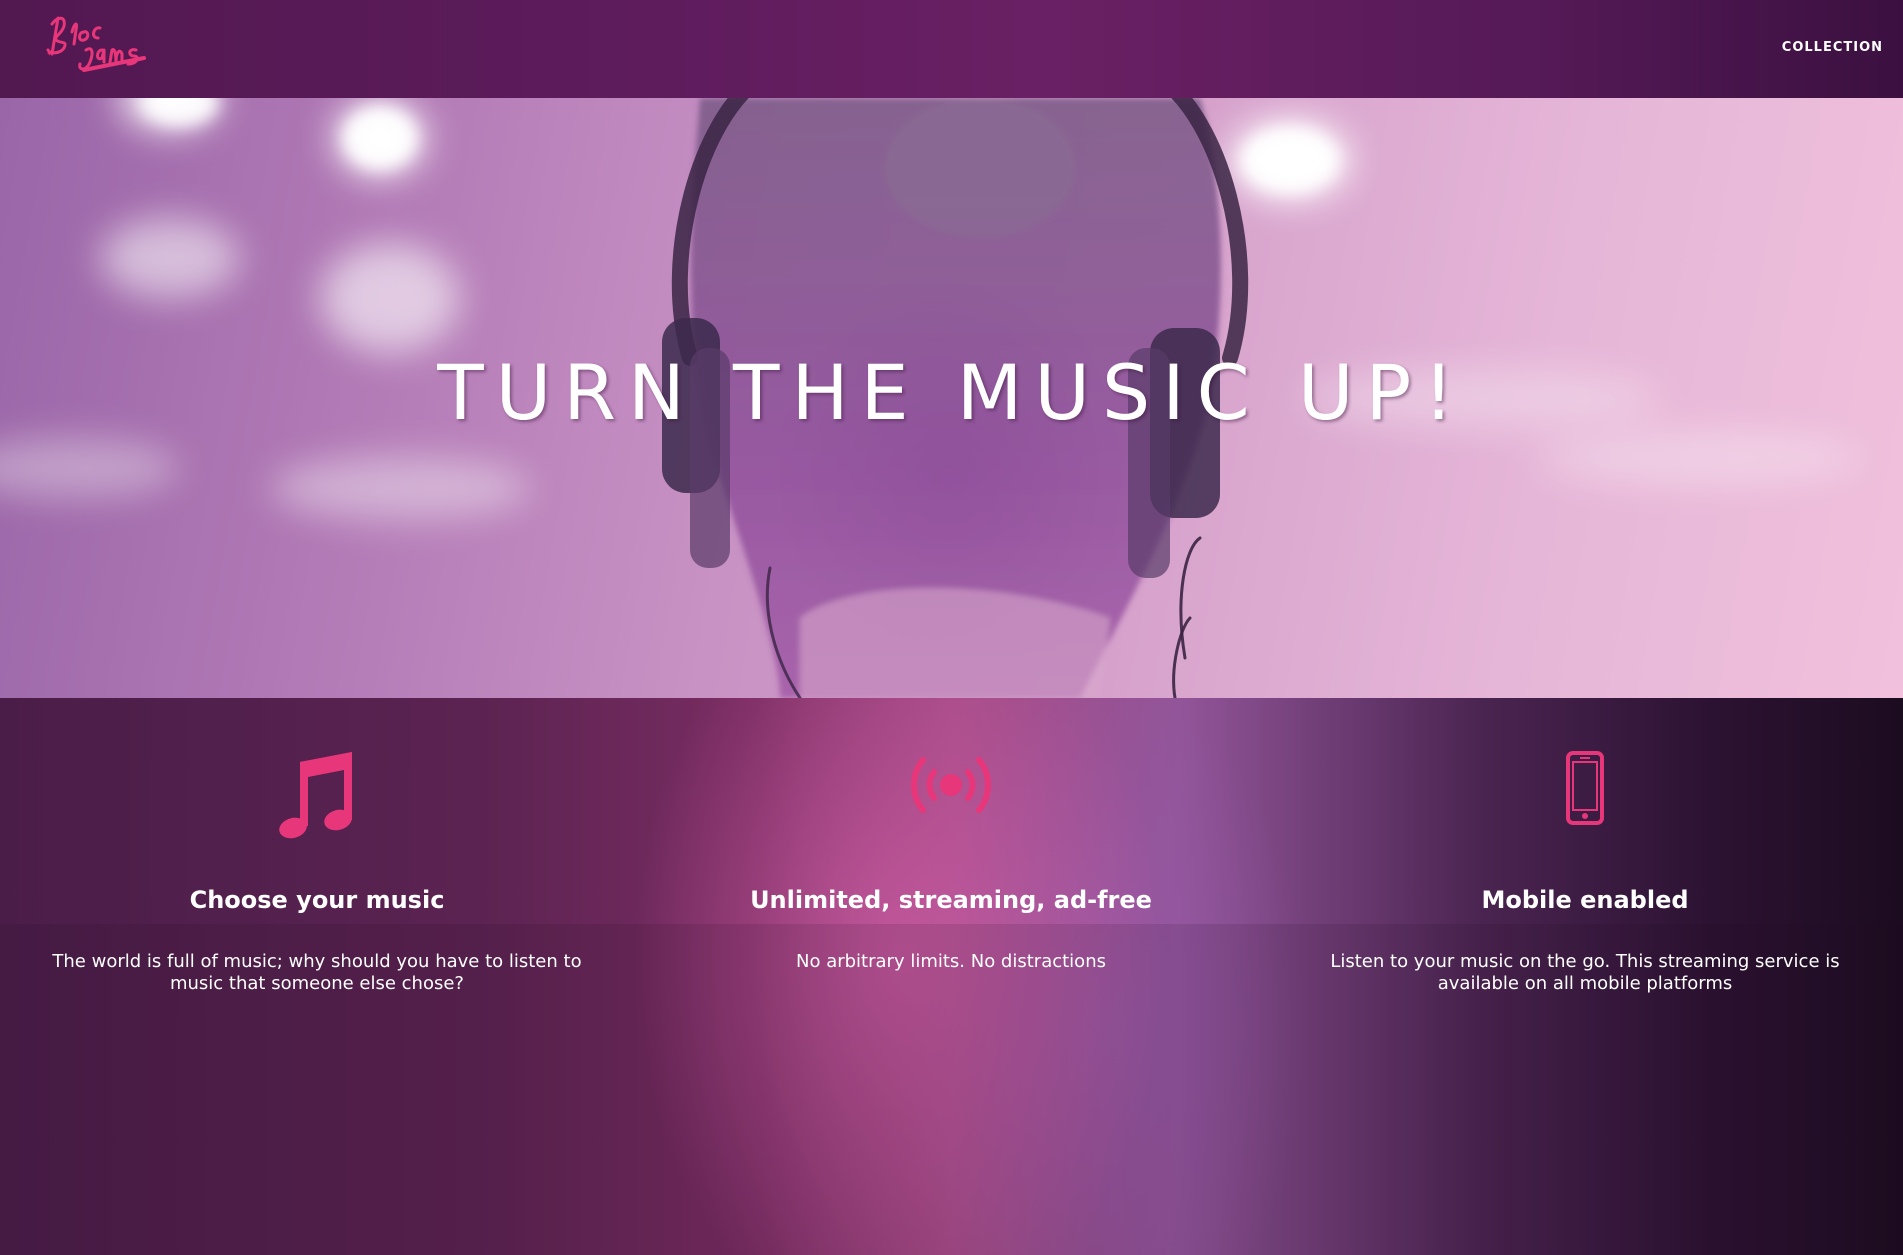 Image resolution: width=1903 pixels, height=1255 pixels. Describe the element at coordinates (951, 392) in the screenshot. I see `hero-title: TURN THE MUSIC UP!` at that location.